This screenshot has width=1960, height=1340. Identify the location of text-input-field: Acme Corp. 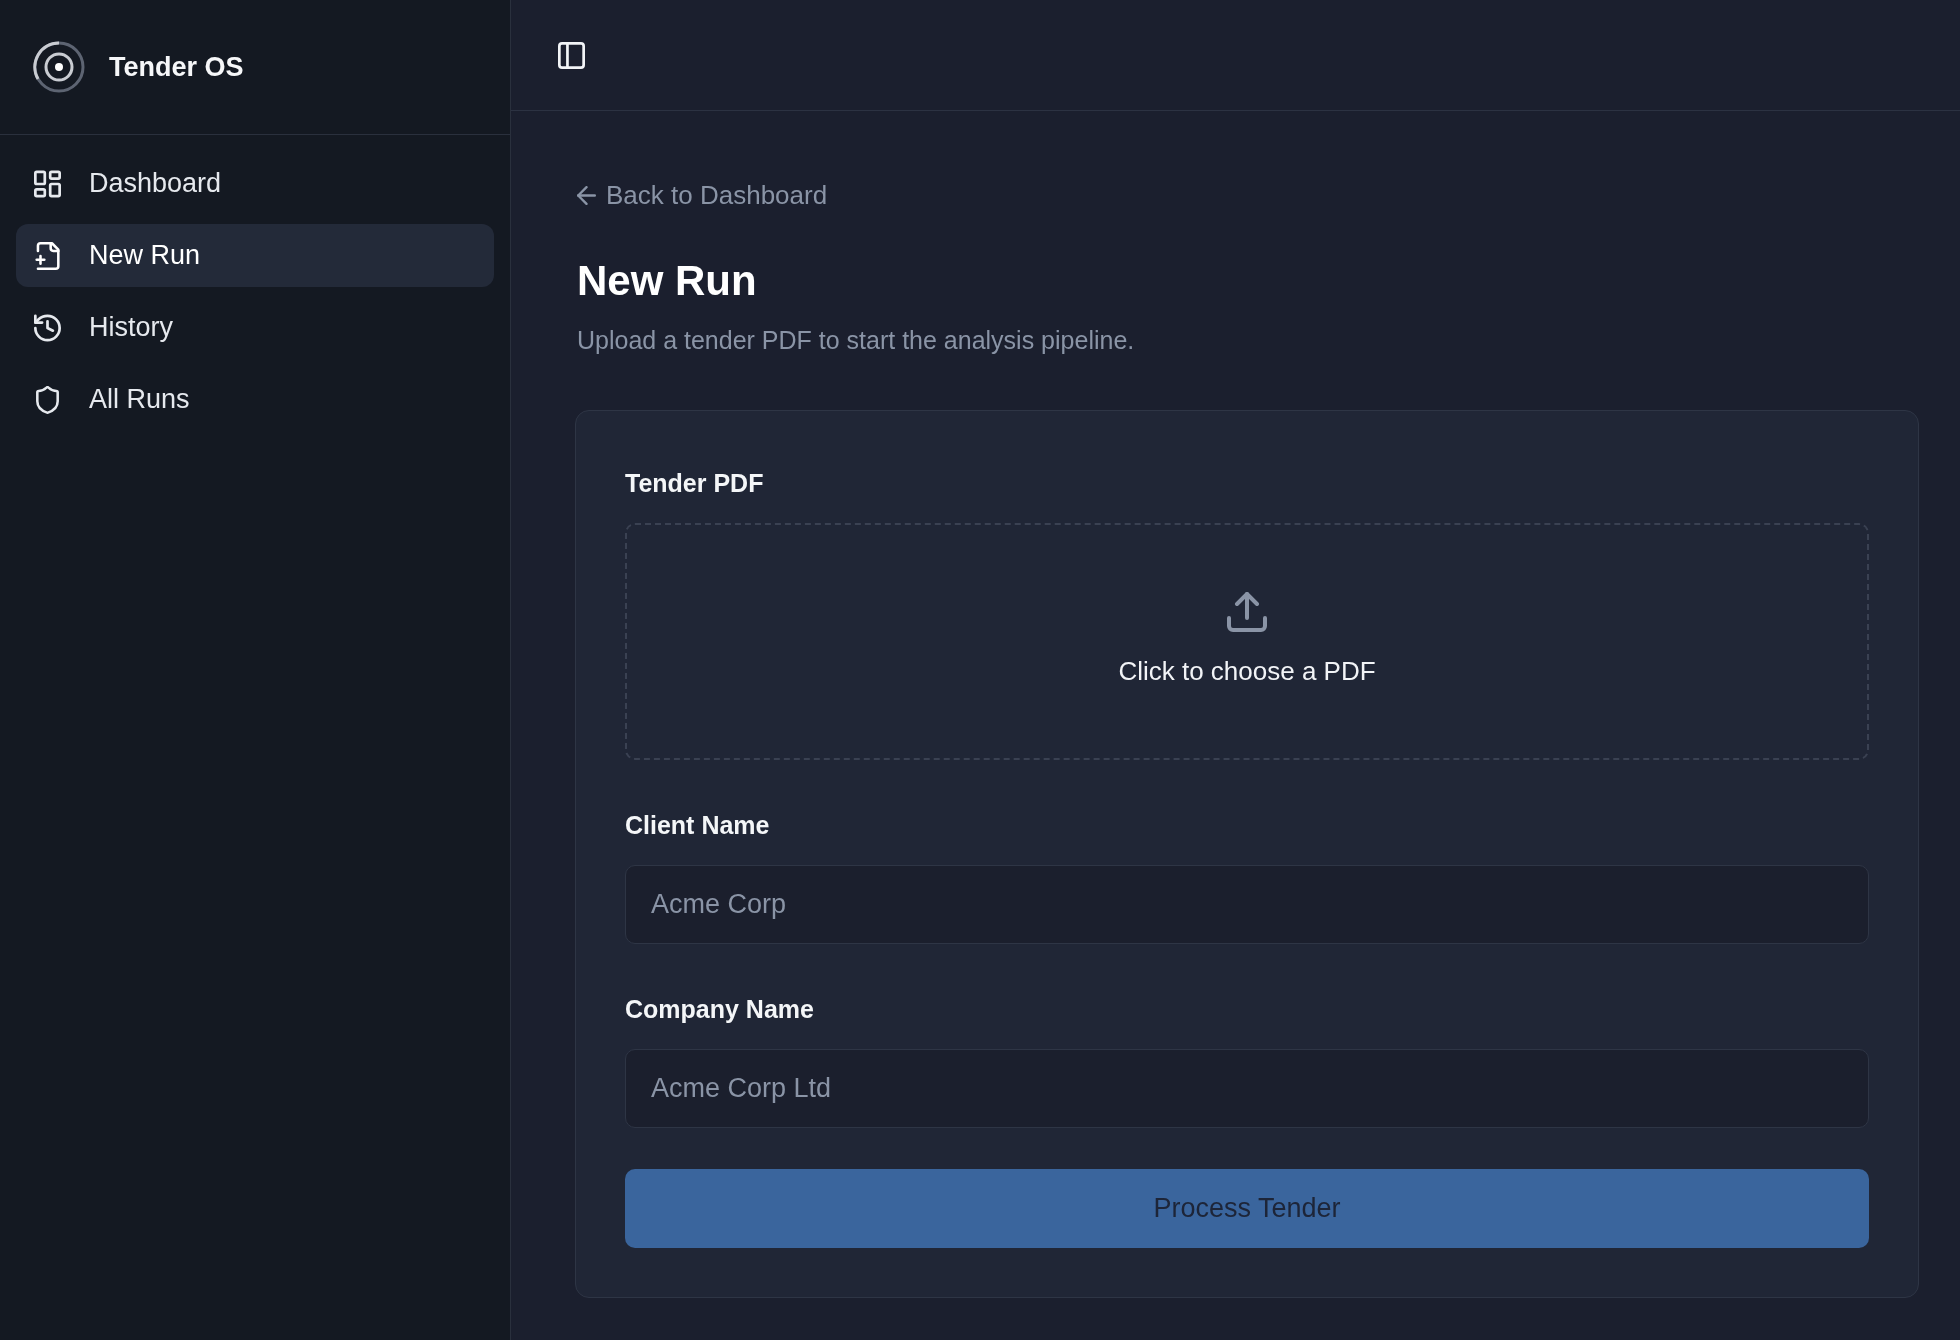
(1247, 904).